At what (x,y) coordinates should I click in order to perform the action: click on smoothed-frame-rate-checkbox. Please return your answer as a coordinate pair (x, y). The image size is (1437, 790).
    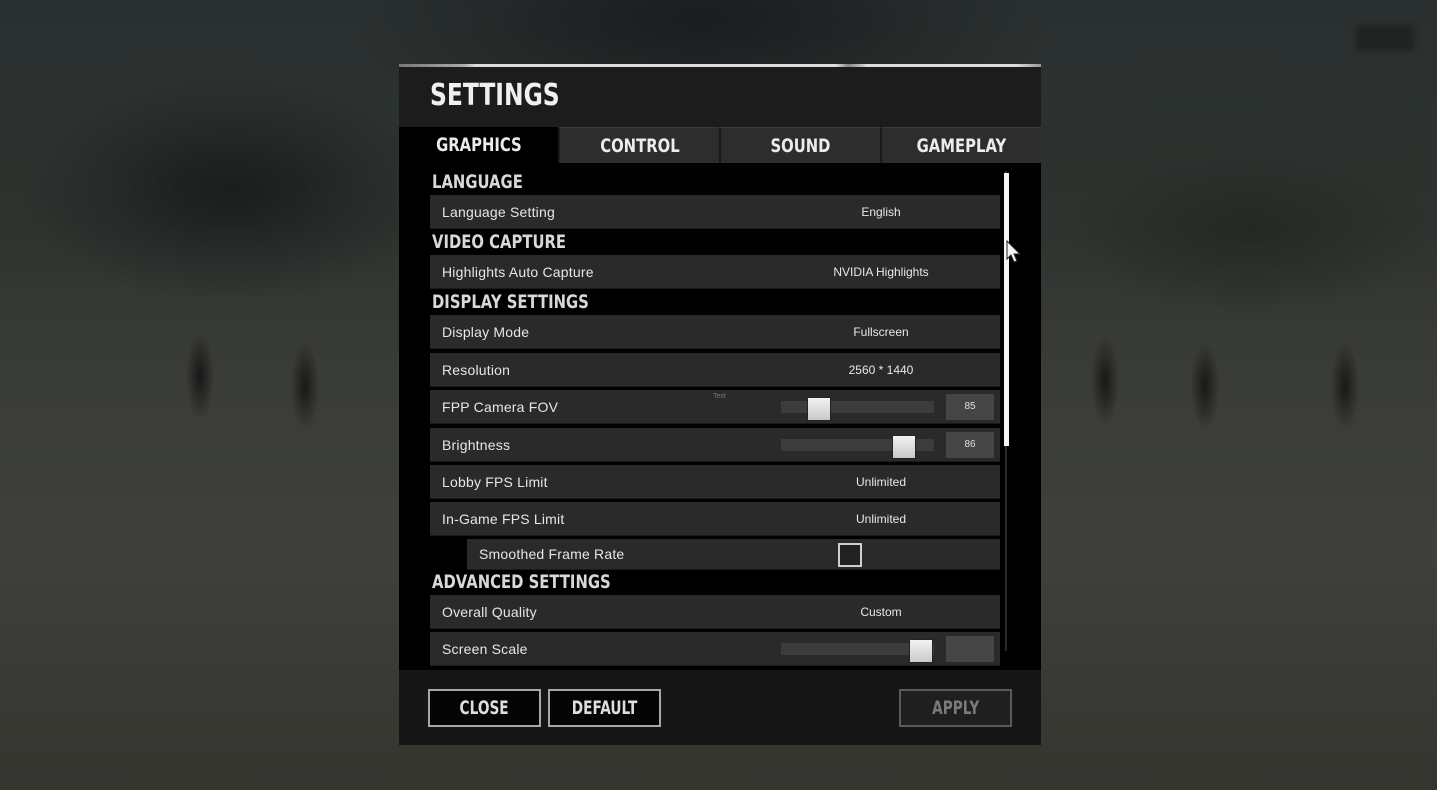
    Looking at the image, I should click on (850, 555).